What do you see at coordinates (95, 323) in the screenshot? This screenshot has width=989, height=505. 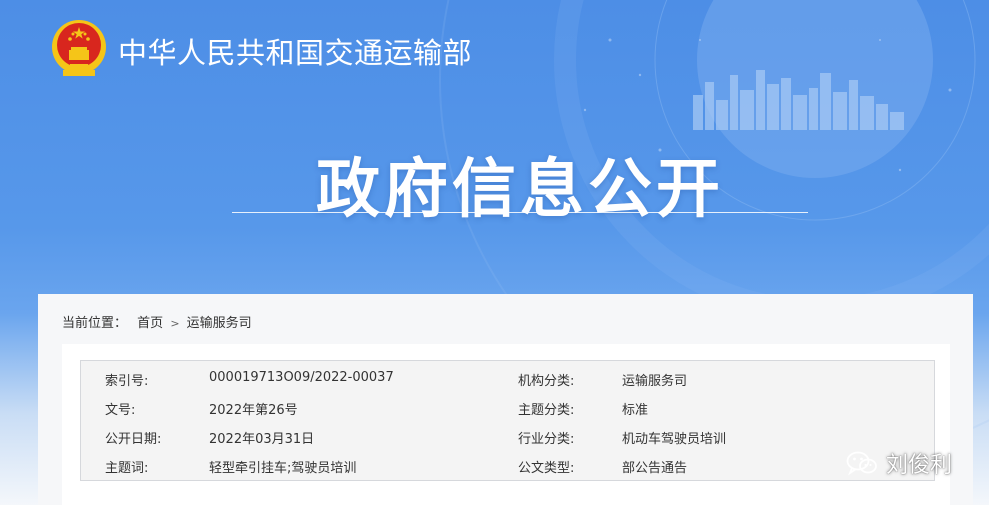 I see `breadcrumb-label: 当前位置：` at bounding box center [95, 323].